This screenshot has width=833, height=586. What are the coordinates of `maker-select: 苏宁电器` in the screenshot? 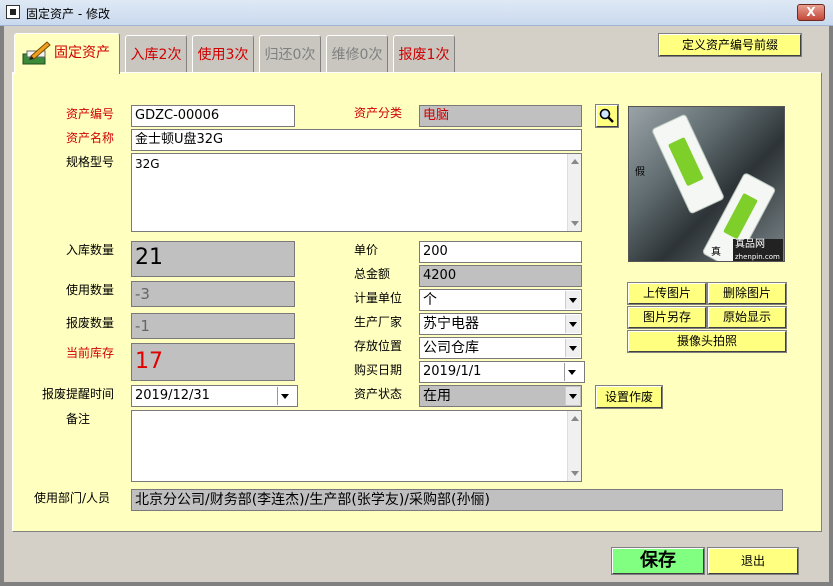 It's located at (500, 324).